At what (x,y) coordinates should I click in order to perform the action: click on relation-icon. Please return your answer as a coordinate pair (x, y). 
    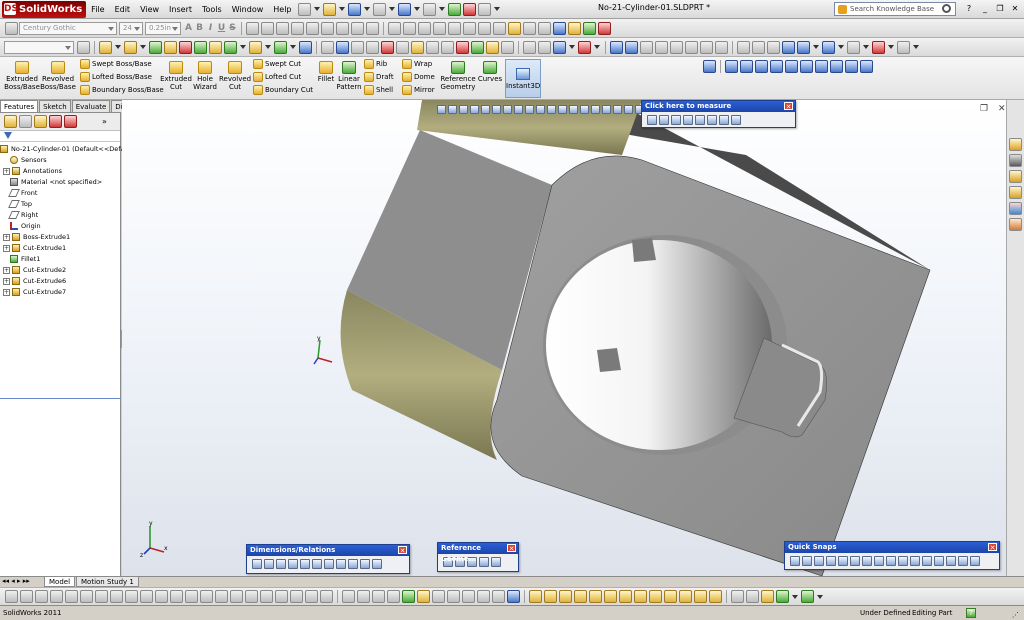
    Looking at the image, I should click on (544, 28).